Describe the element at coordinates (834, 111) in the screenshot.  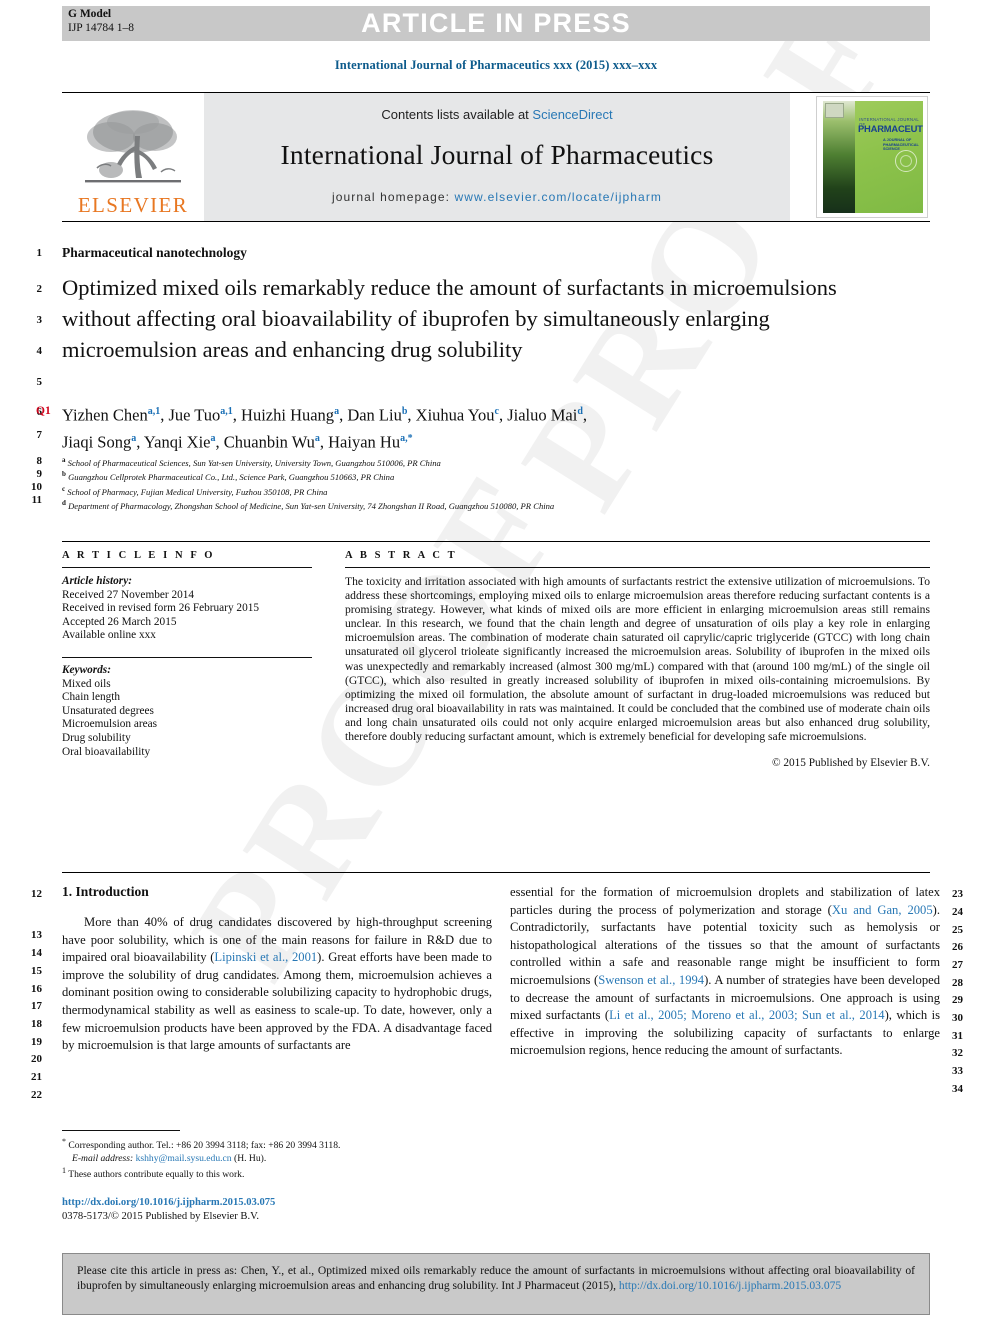
I see `cover-badge` at that location.